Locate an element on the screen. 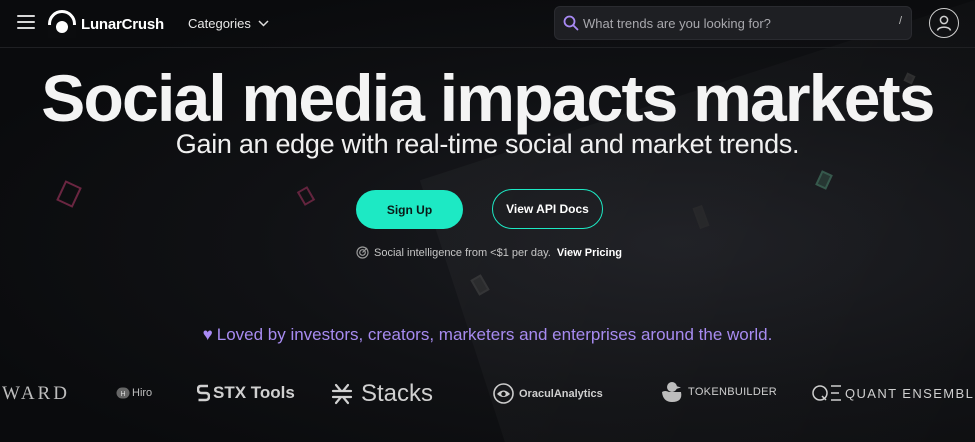 This screenshot has width=975, height=442. categories-label: Categories is located at coordinates (219, 23).